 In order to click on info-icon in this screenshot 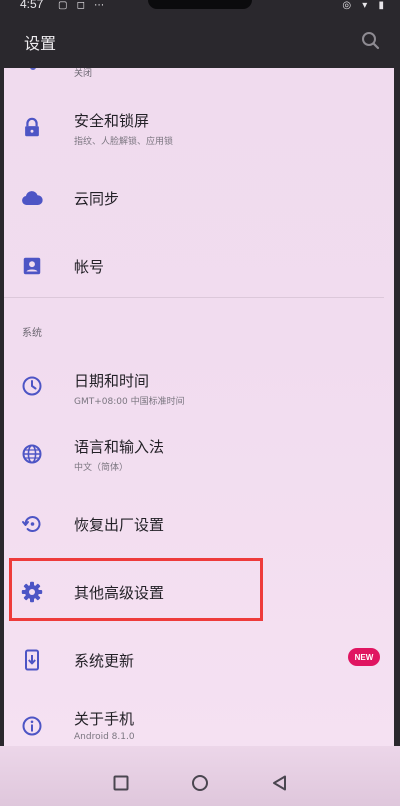, I will do `click(32, 726)`.